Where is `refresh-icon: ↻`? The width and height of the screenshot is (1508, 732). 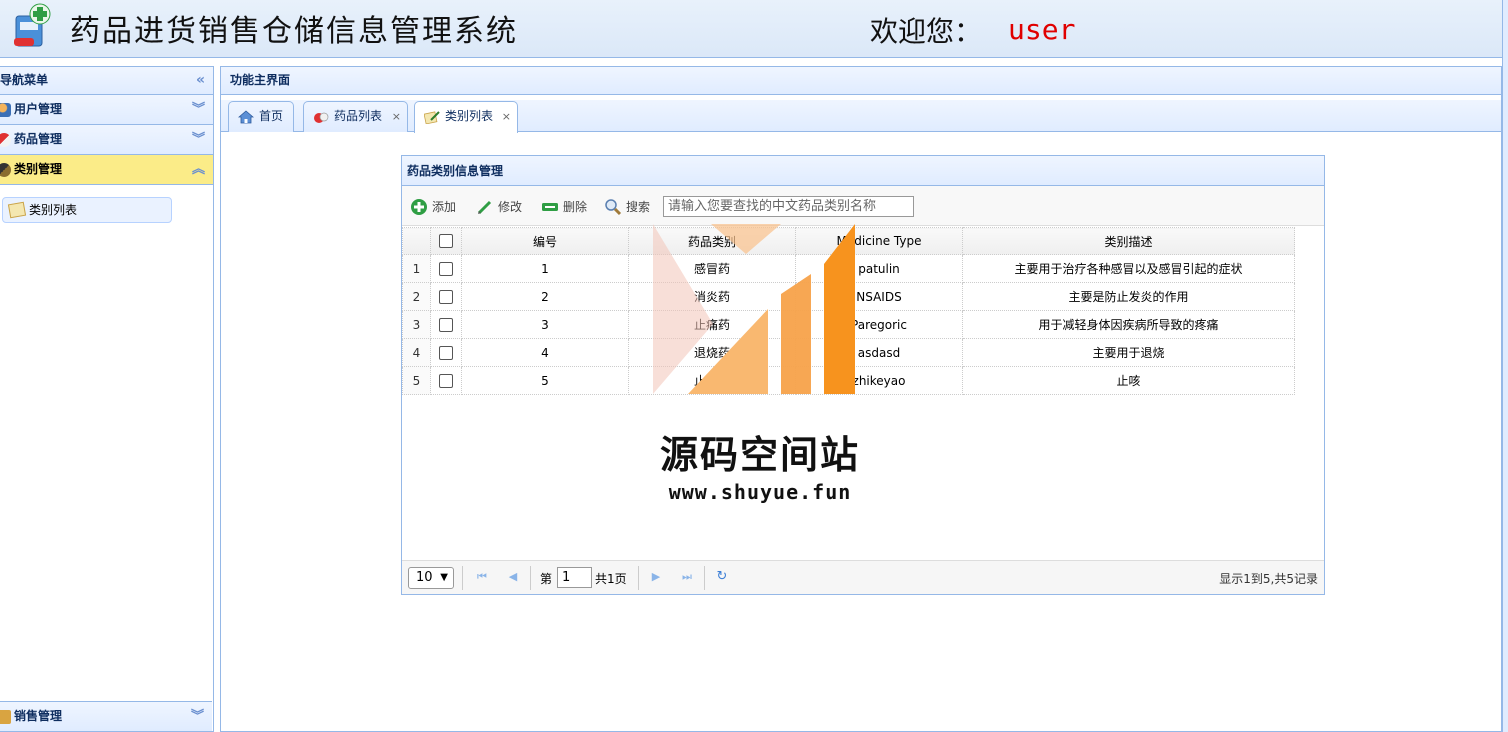 refresh-icon: ↻ is located at coordinates (722, 577).